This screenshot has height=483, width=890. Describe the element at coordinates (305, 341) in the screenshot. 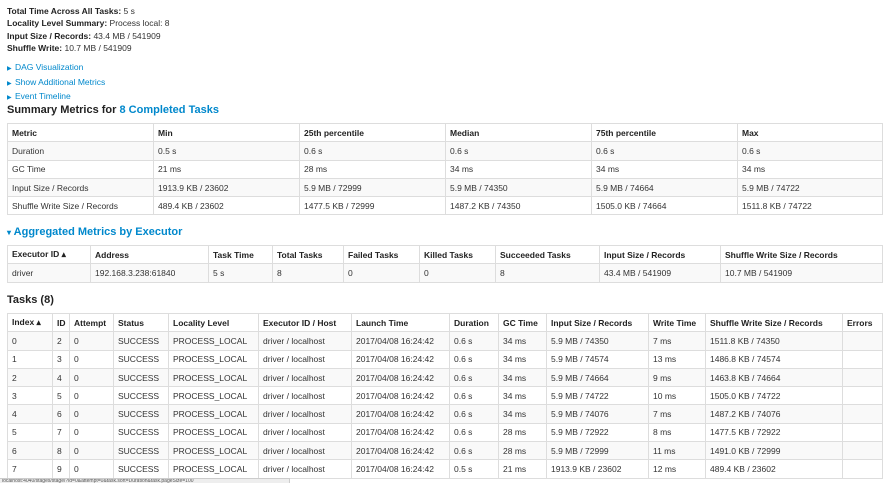

I see `table-cell: driver / localhost` at that location.